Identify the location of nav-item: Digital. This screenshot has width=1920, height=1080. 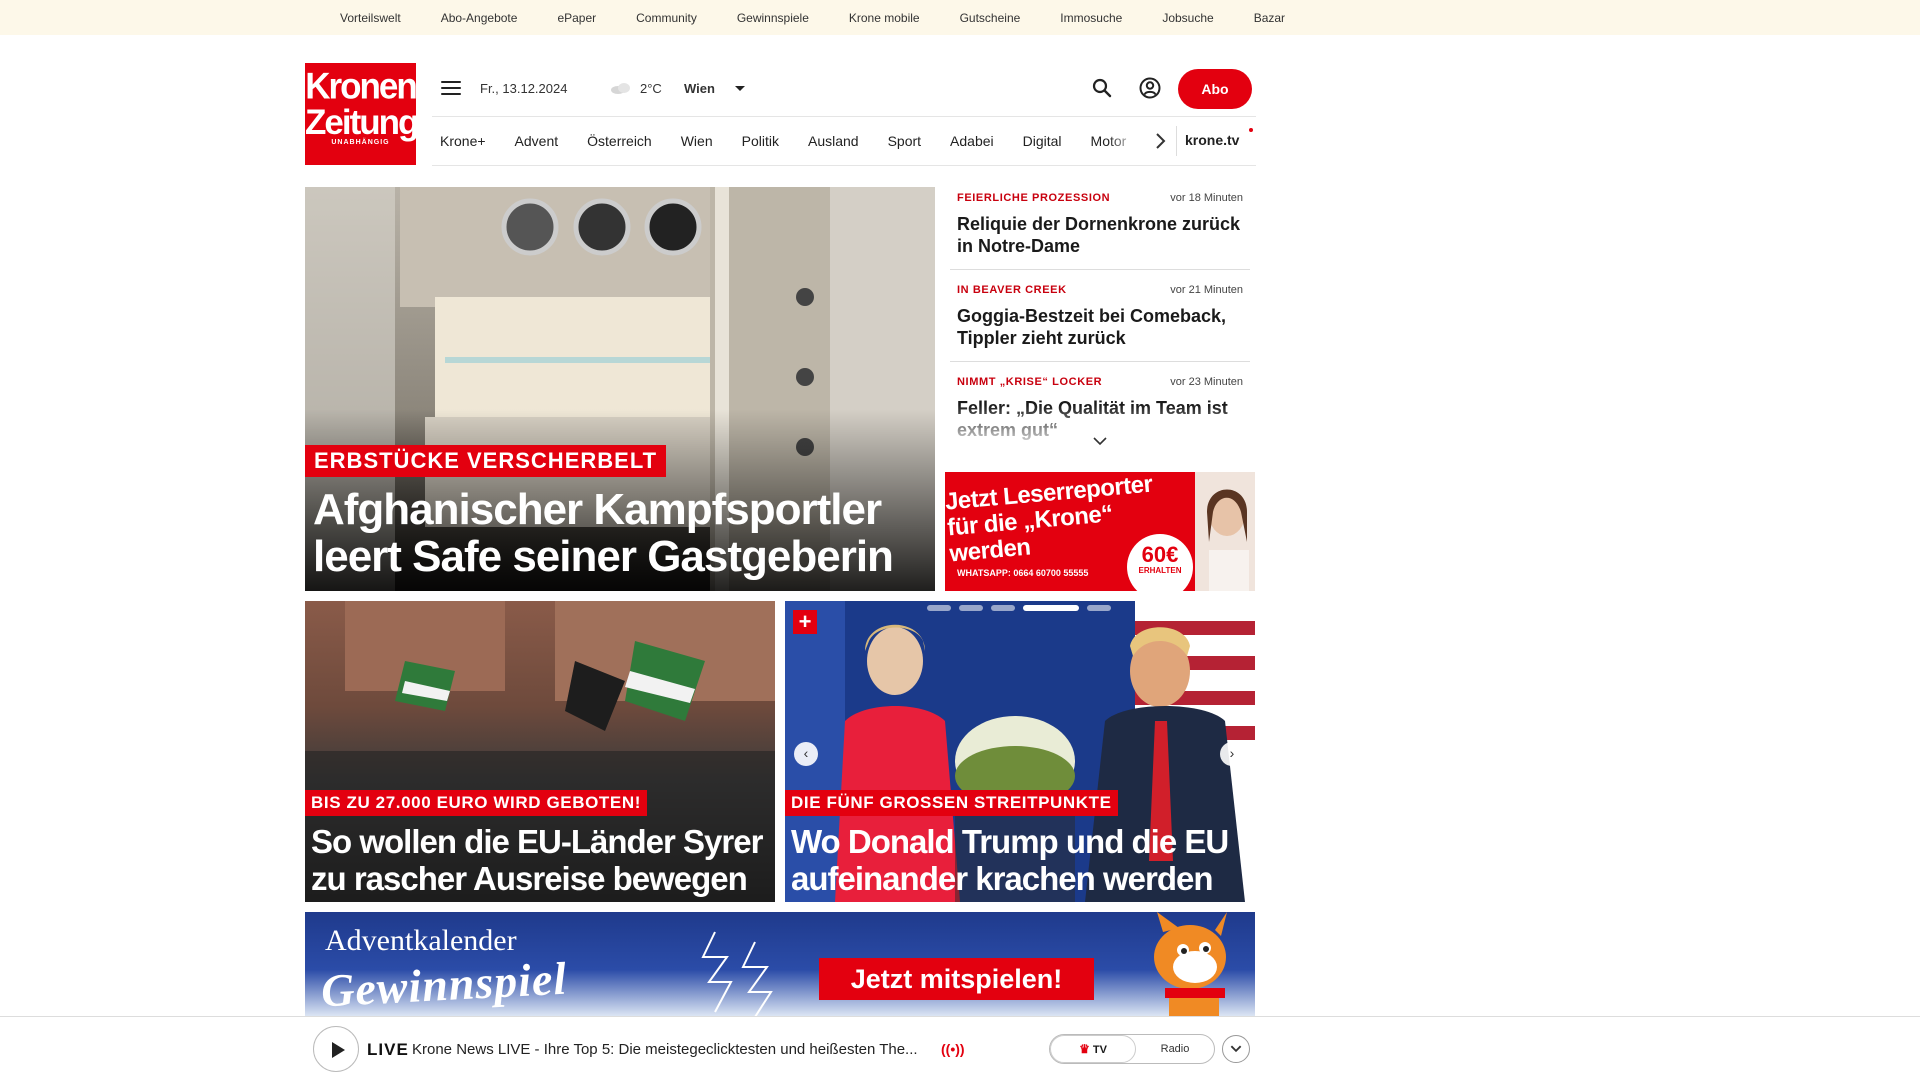
(1042, 141).